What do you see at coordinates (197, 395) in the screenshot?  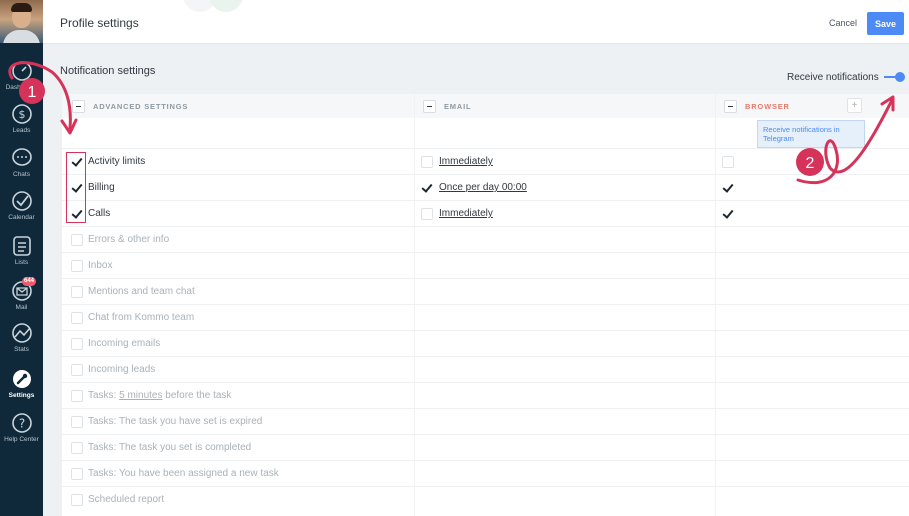 I see `row-label-suffix: before the task` at bounding box center [197, 395].